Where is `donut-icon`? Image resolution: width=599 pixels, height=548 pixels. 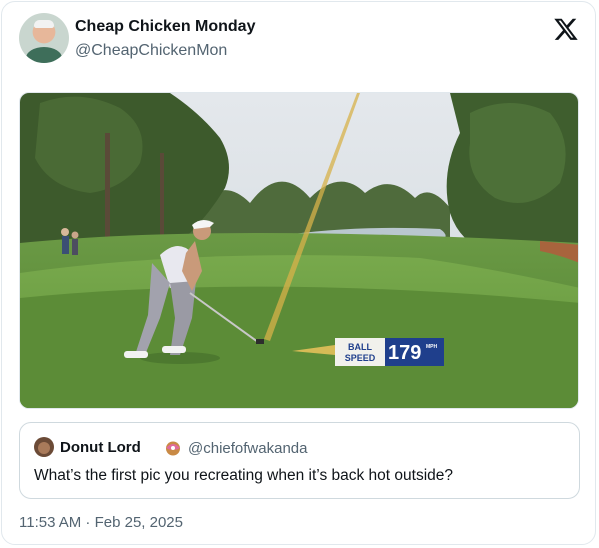
donut-icon is located at coordinates (173, 448).